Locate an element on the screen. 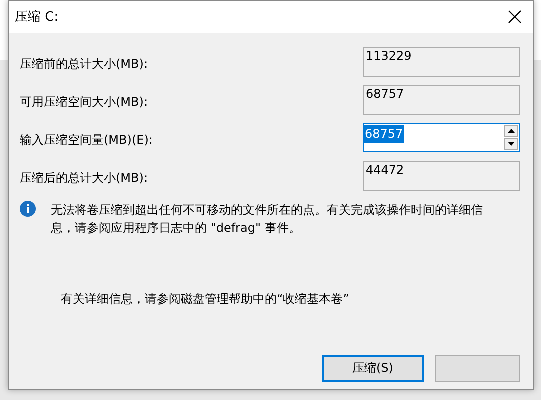 The height and width of the screenshot is (400, 541). dialog-button: 压缩(S) is located at coordinates (373, 368).